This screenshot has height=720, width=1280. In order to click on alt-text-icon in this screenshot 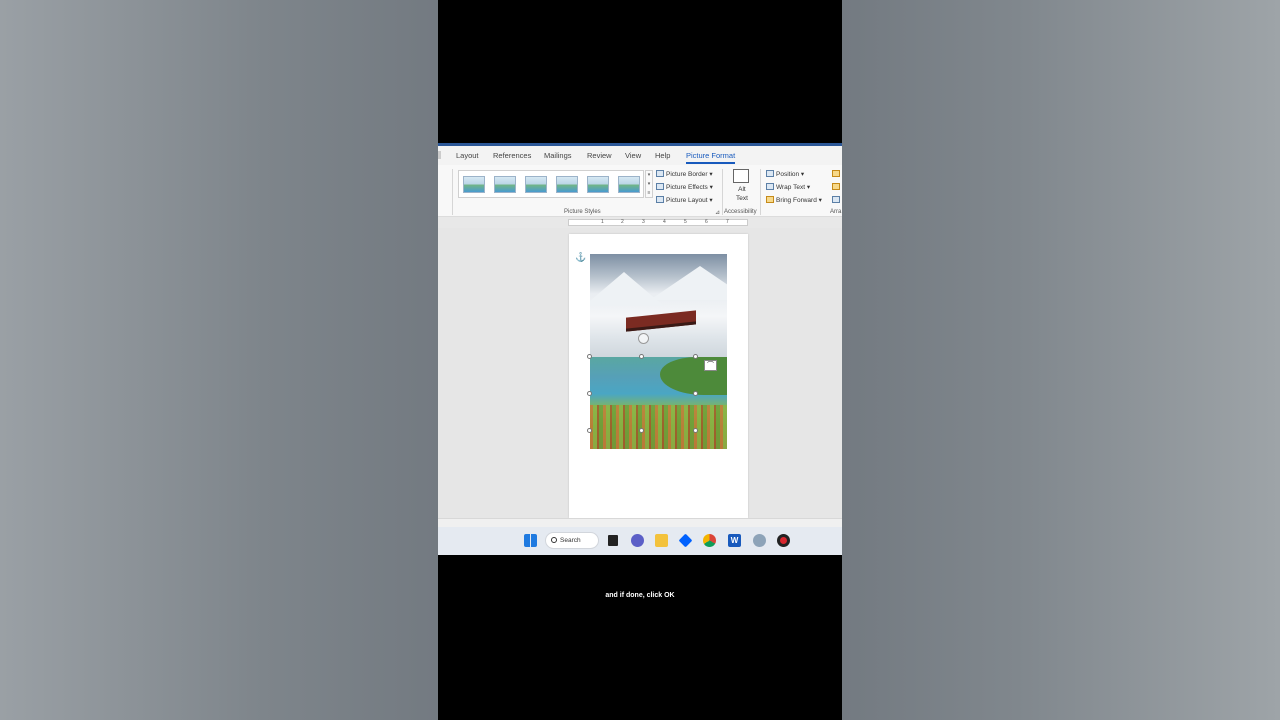, I will do `click(741, 176)`.